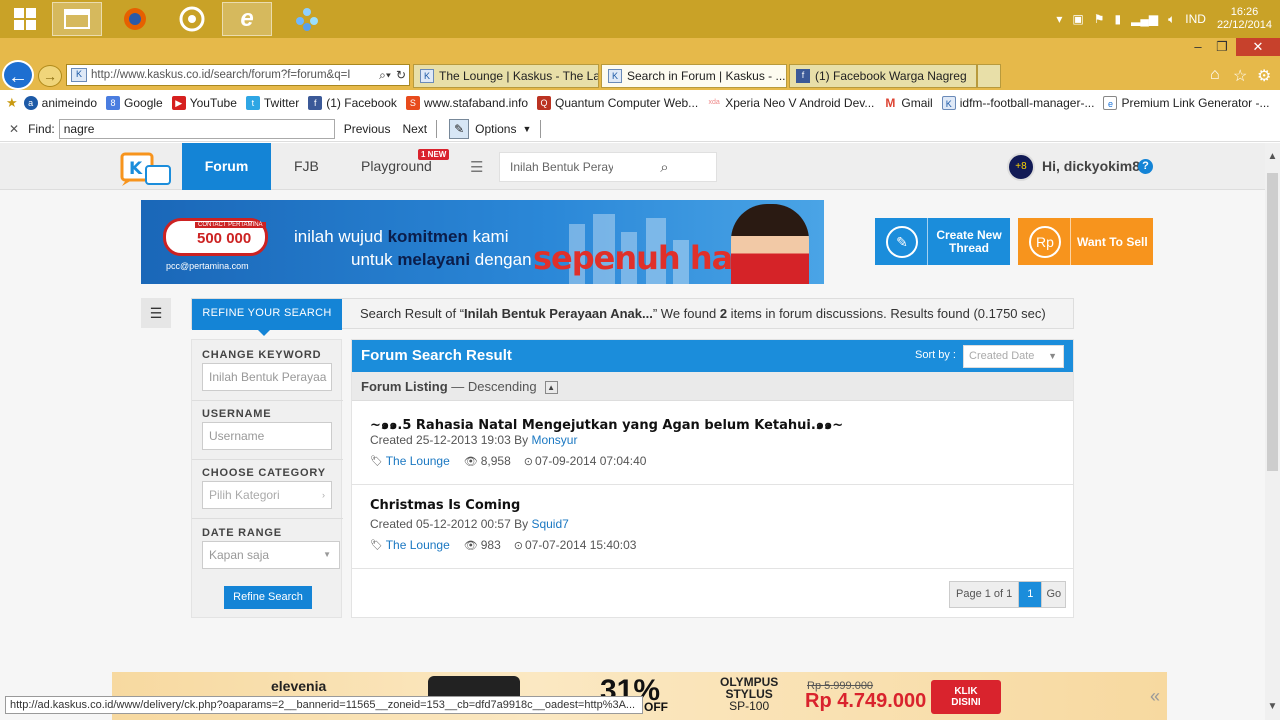  I want to click on back-button: ←, so click(18, 75).